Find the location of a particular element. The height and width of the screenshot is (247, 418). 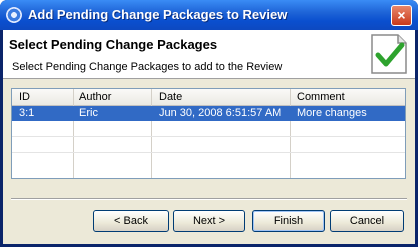

page-title: Select Pending Change Packages is located at coordinates (113, 44).